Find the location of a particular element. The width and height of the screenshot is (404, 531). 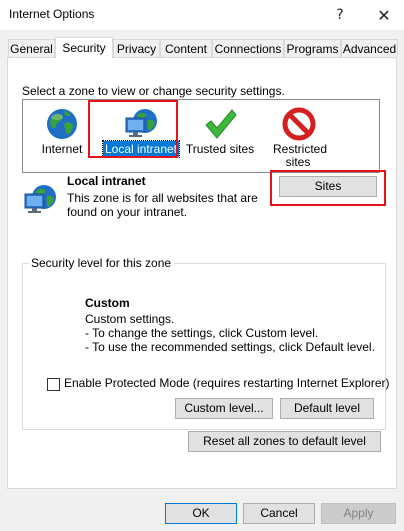

reset-all-zones-button: Reset all zones to default level is located at coordinates (284, 441).